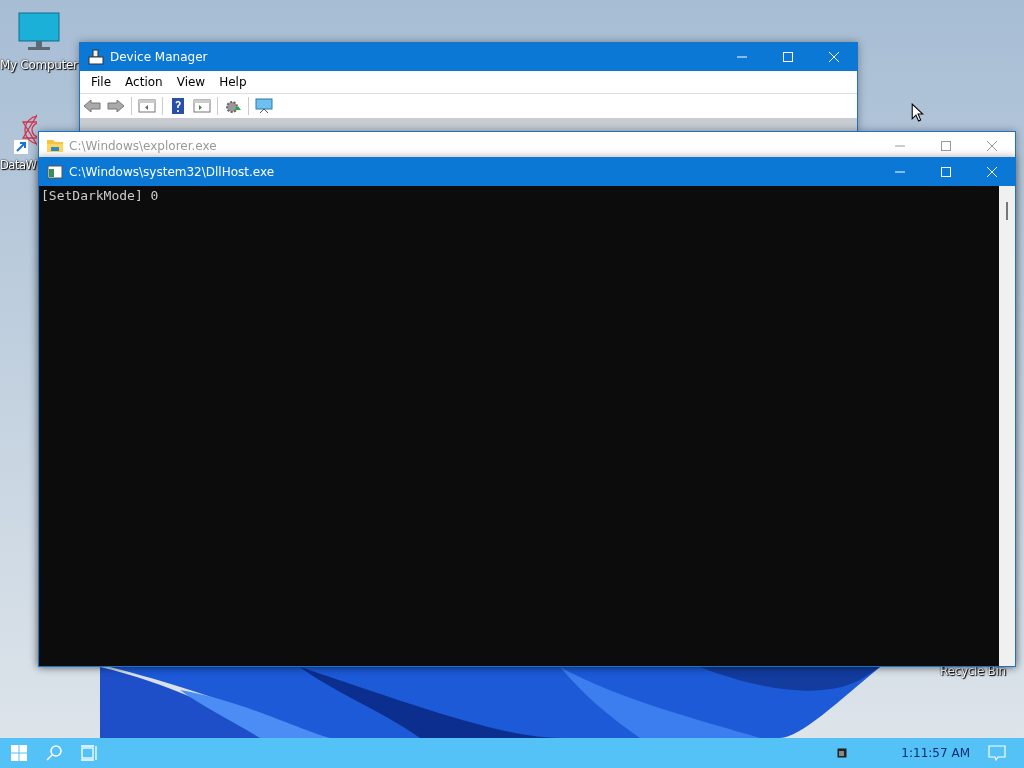 This screenshot has width=1024, height=768. I want to click on device-icon, so click(96, 57).